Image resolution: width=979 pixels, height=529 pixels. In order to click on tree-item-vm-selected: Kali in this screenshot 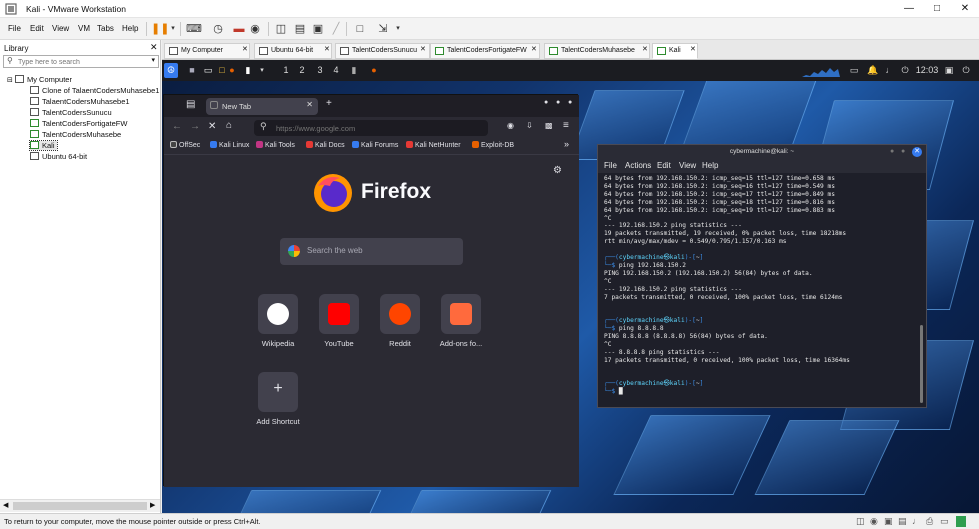, I will do `click(43, 145)`.